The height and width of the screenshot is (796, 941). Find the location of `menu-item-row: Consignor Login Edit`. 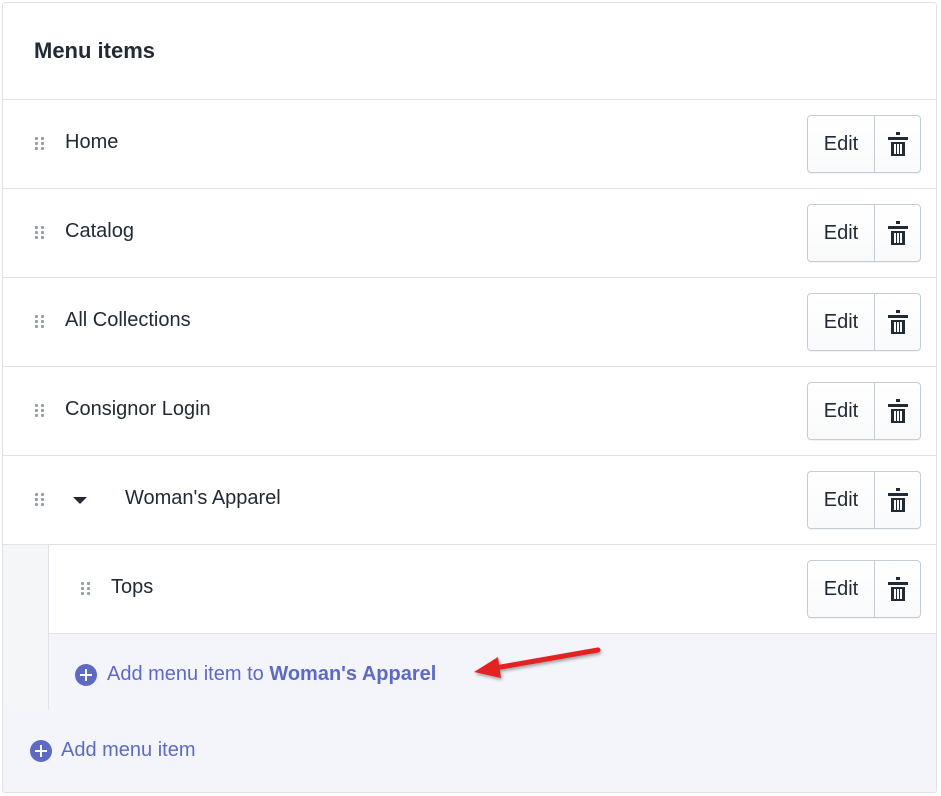

menu-item-row: Consignor Login Edit is located at coordinates (469, 411).